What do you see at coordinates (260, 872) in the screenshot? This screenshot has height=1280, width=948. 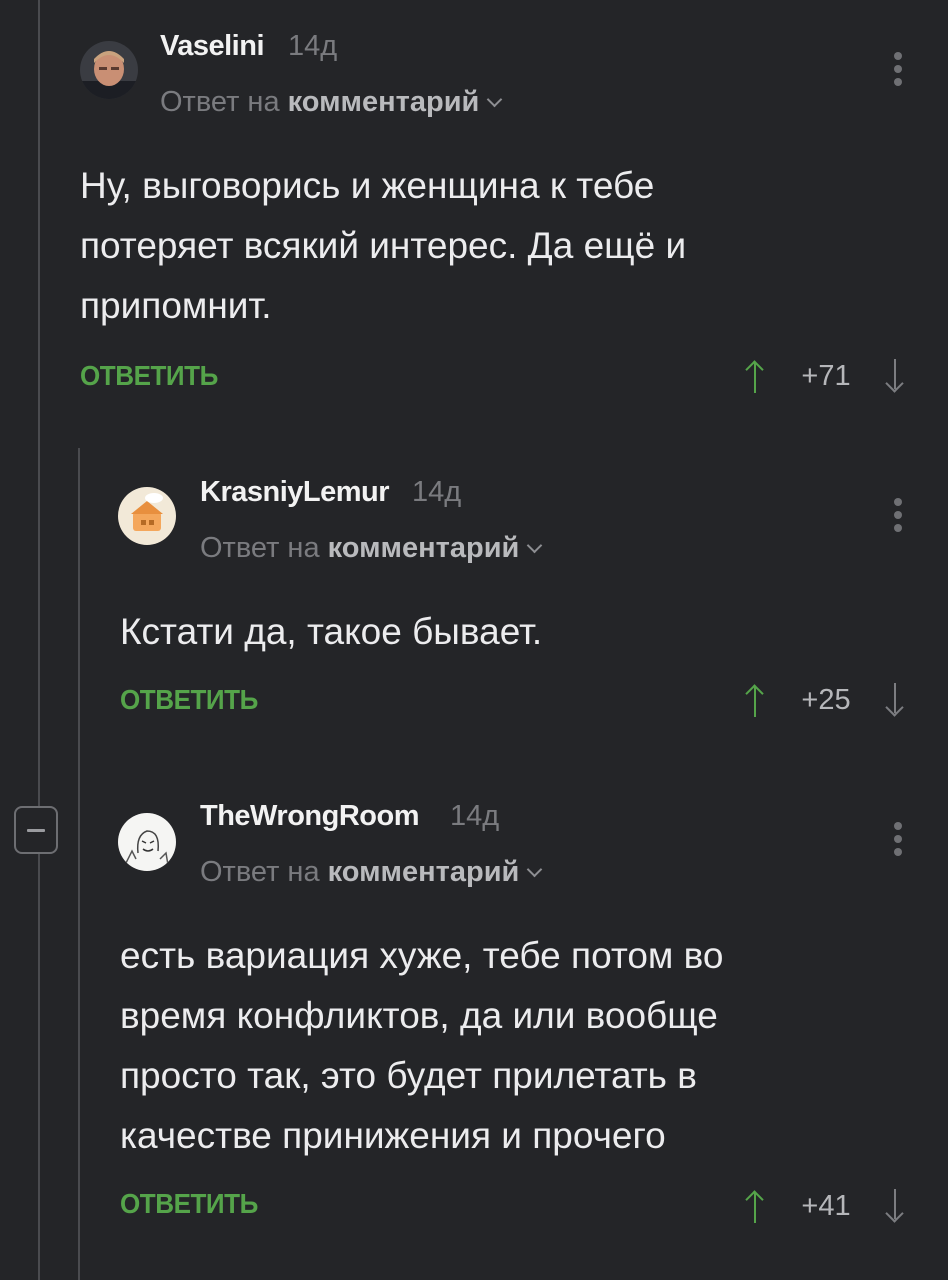 I see `reply-to-prefix: Ответ на` at bounding box center [260, 872].